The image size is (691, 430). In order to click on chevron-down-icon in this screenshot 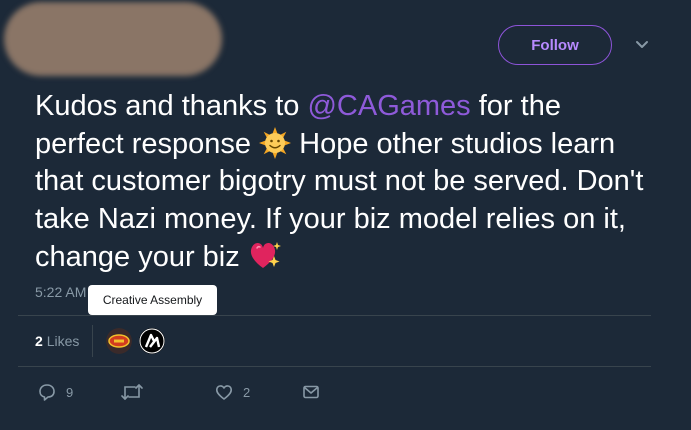, I will do `click(642, 45)`.